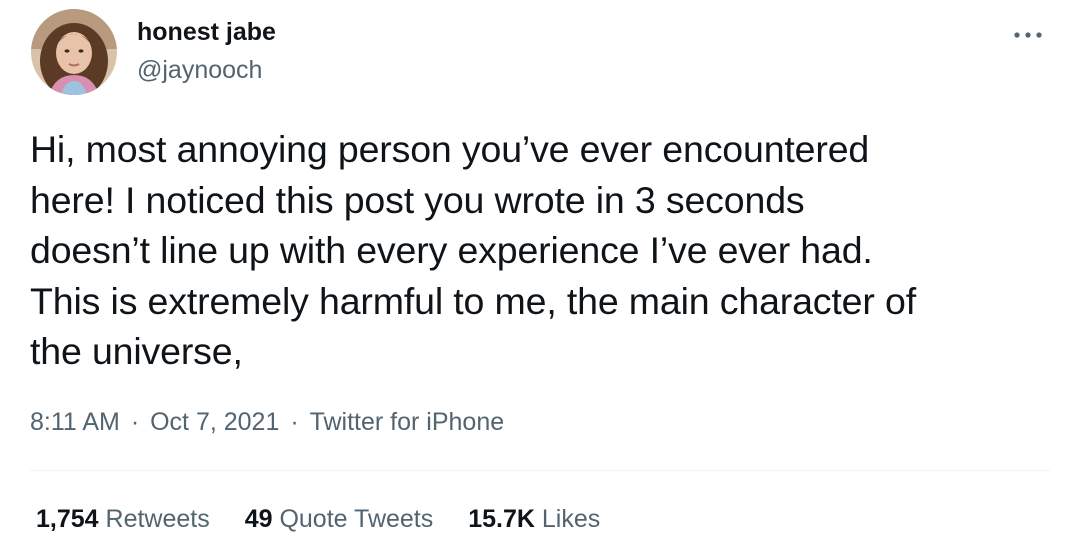 This screenshot has width=1080, height=558. I want to click on retweets-count: 1,754, so click(67, 519).